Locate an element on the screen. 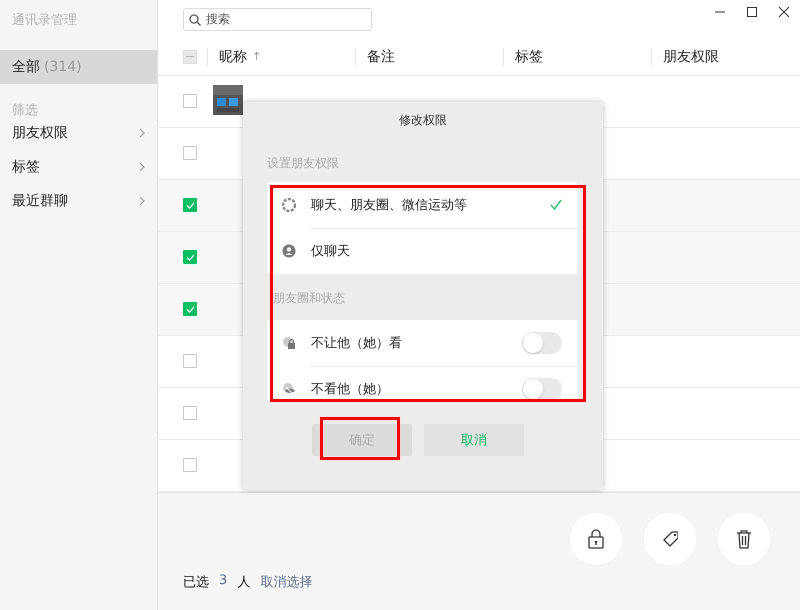 This screenshot has height=610, width=800. sidebar-item: 全部 (314) is located at coordinates (78, 67).